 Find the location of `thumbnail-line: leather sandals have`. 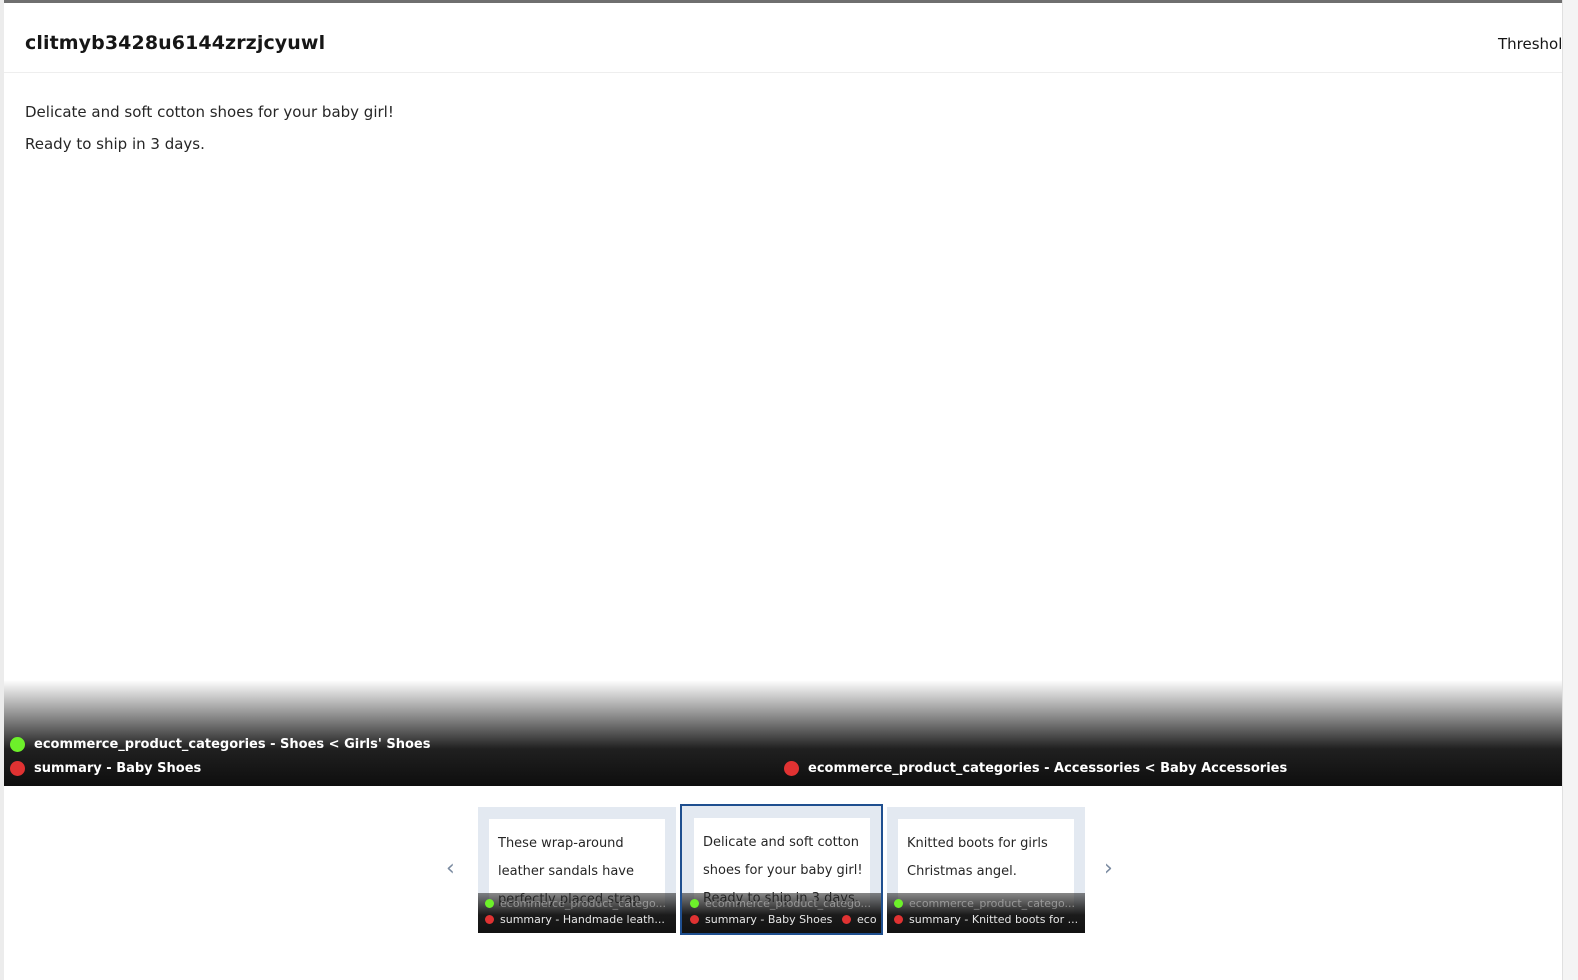

thumbnail-line: leather sandals have is located at coordinates (566, 871).